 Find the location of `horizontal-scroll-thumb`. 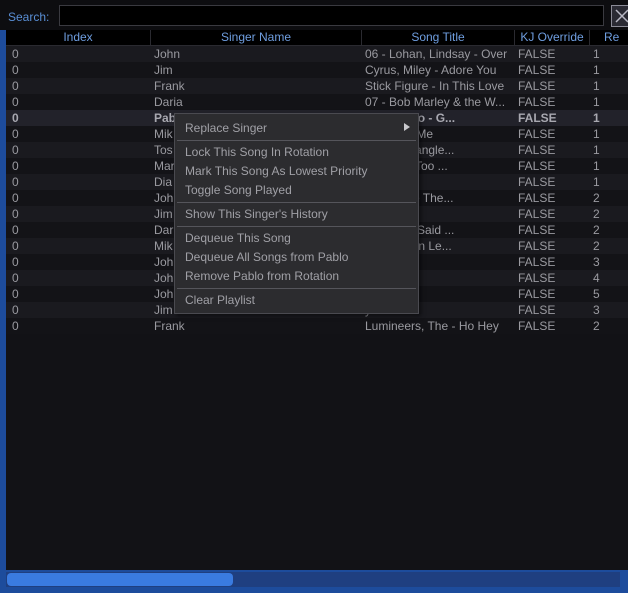

horizontal-scroll-thumb is located at coordinates (120, 579).